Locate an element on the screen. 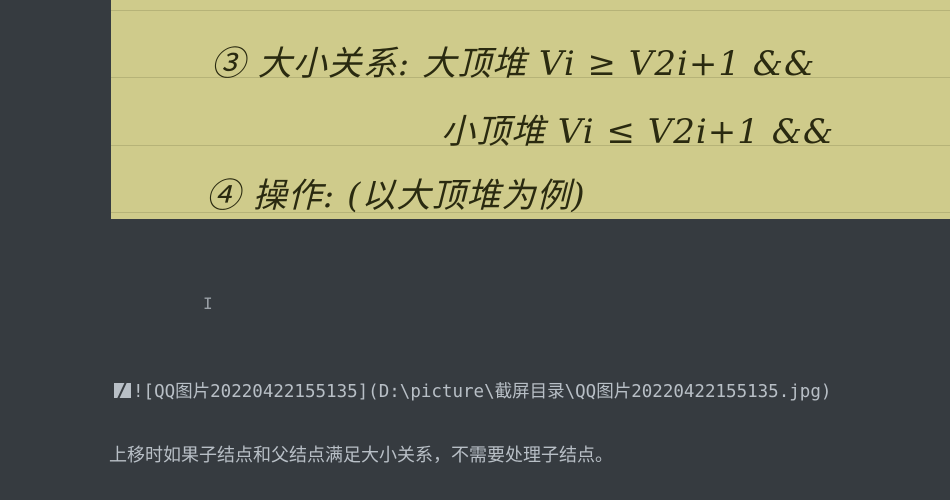 This screenshot has height=500, width=950. paragraph-text: 上移时如果子结点和父结点满足大小关系，不需要处理子结点。 is located at coordinates (361, 454).